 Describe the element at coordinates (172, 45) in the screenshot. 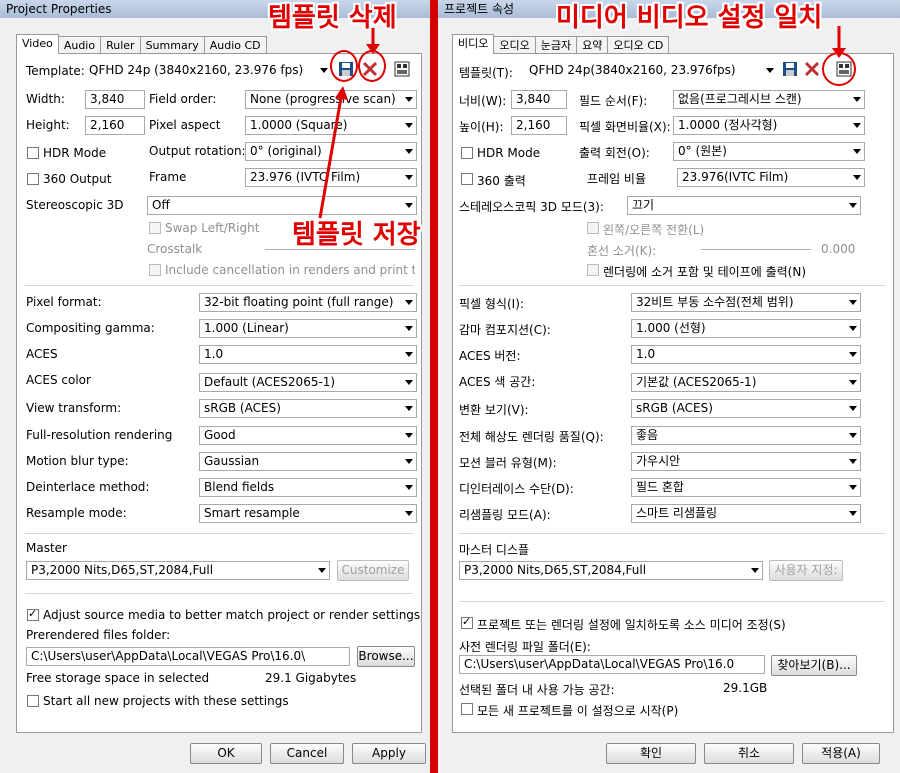

I see `tab-summary: Summary` at that location.